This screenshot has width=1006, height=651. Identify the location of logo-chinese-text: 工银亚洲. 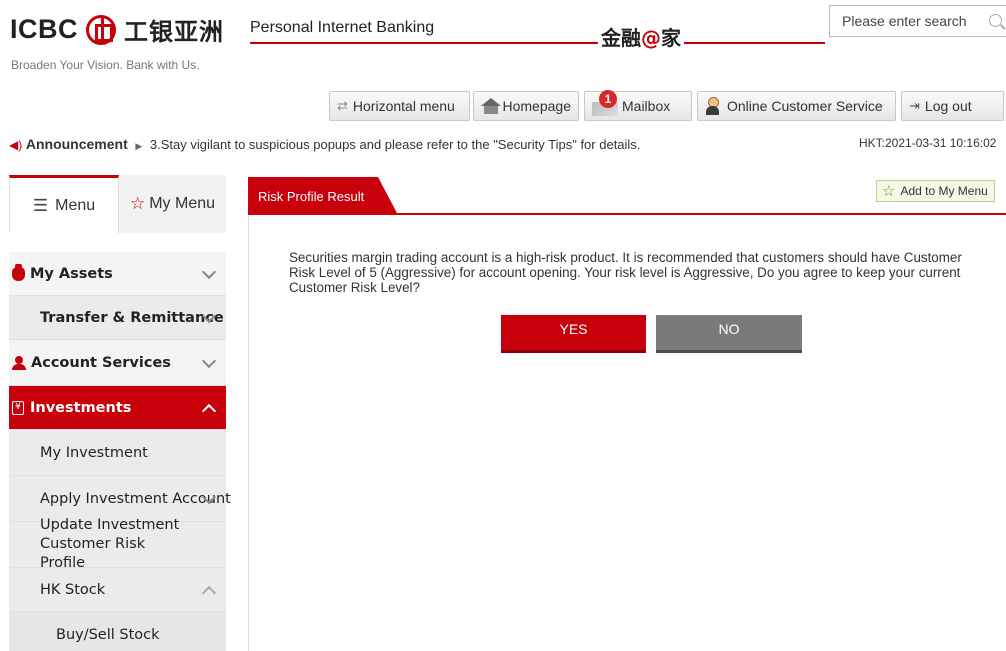
(174, 32).